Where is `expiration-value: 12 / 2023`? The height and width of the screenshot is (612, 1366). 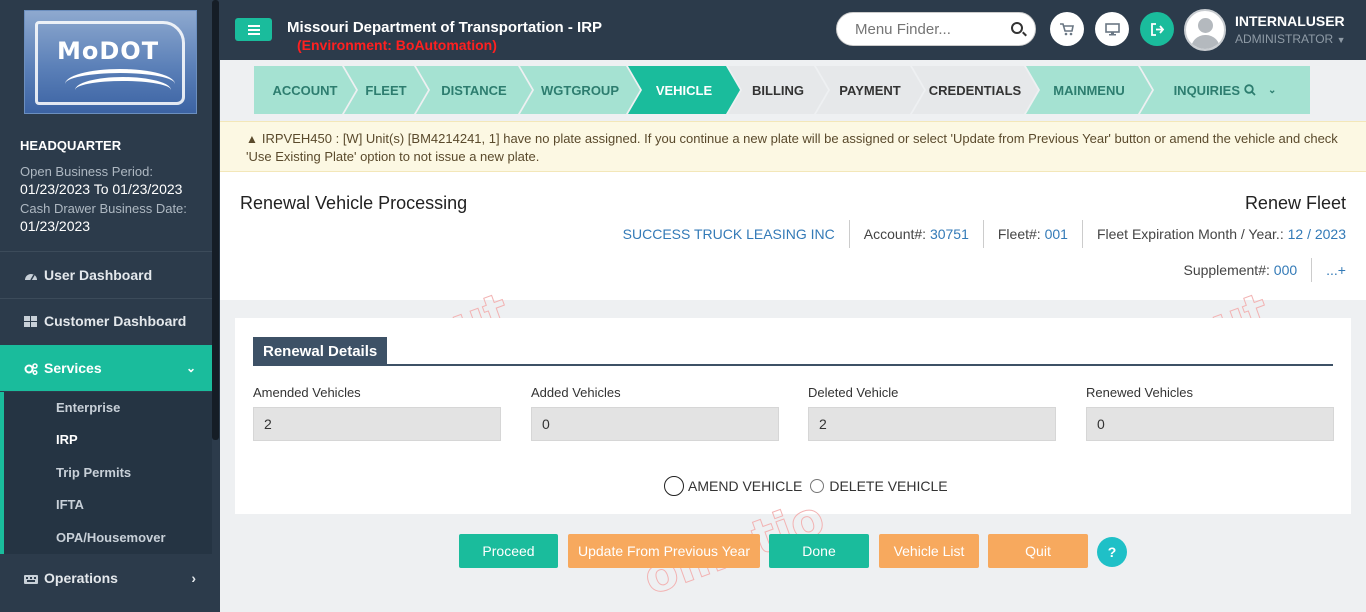
expiration-value: 12 / 2023 is located at coordinates (1316, 234).